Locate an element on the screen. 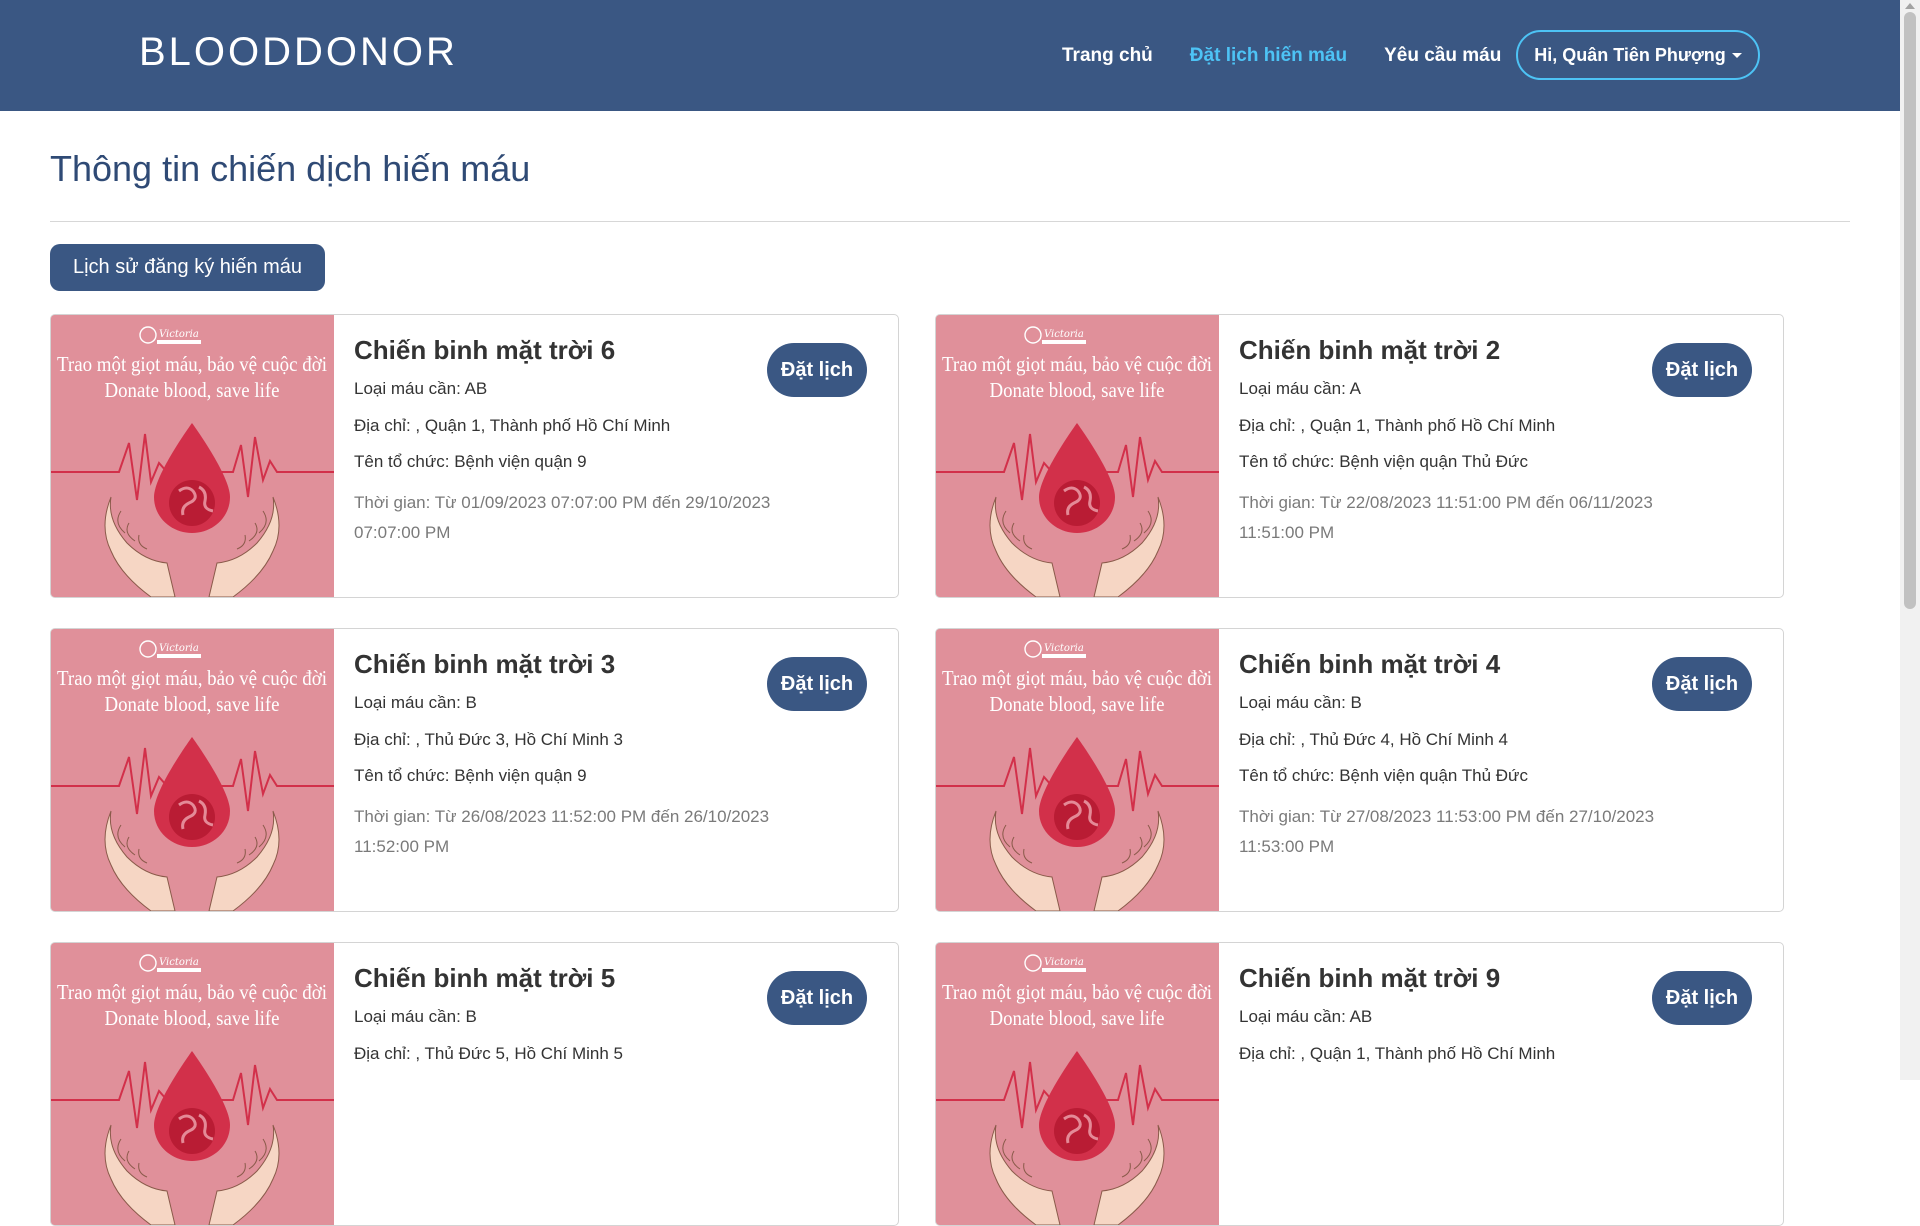 The image size is (1920, 1226). user-menu-label: Hi, Quân Tiên Phượng is located at coordinates (1630, 54).